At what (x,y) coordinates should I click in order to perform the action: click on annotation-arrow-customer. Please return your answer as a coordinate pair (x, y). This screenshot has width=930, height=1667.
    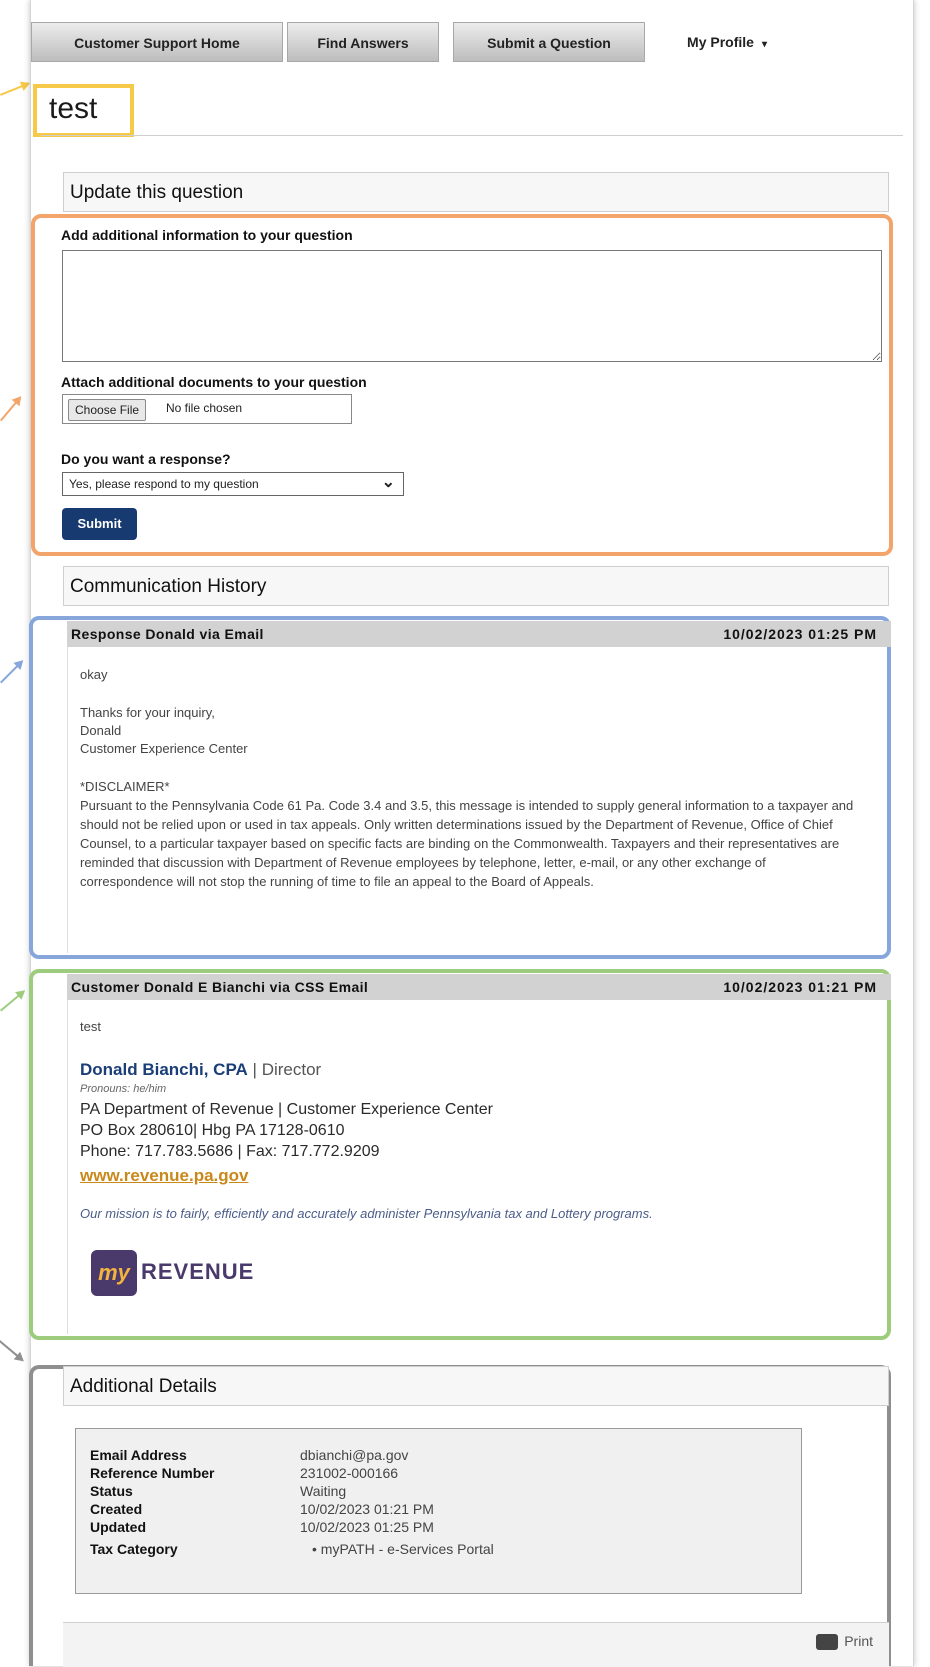
    Looking at the image, I should click on (12, 1001).